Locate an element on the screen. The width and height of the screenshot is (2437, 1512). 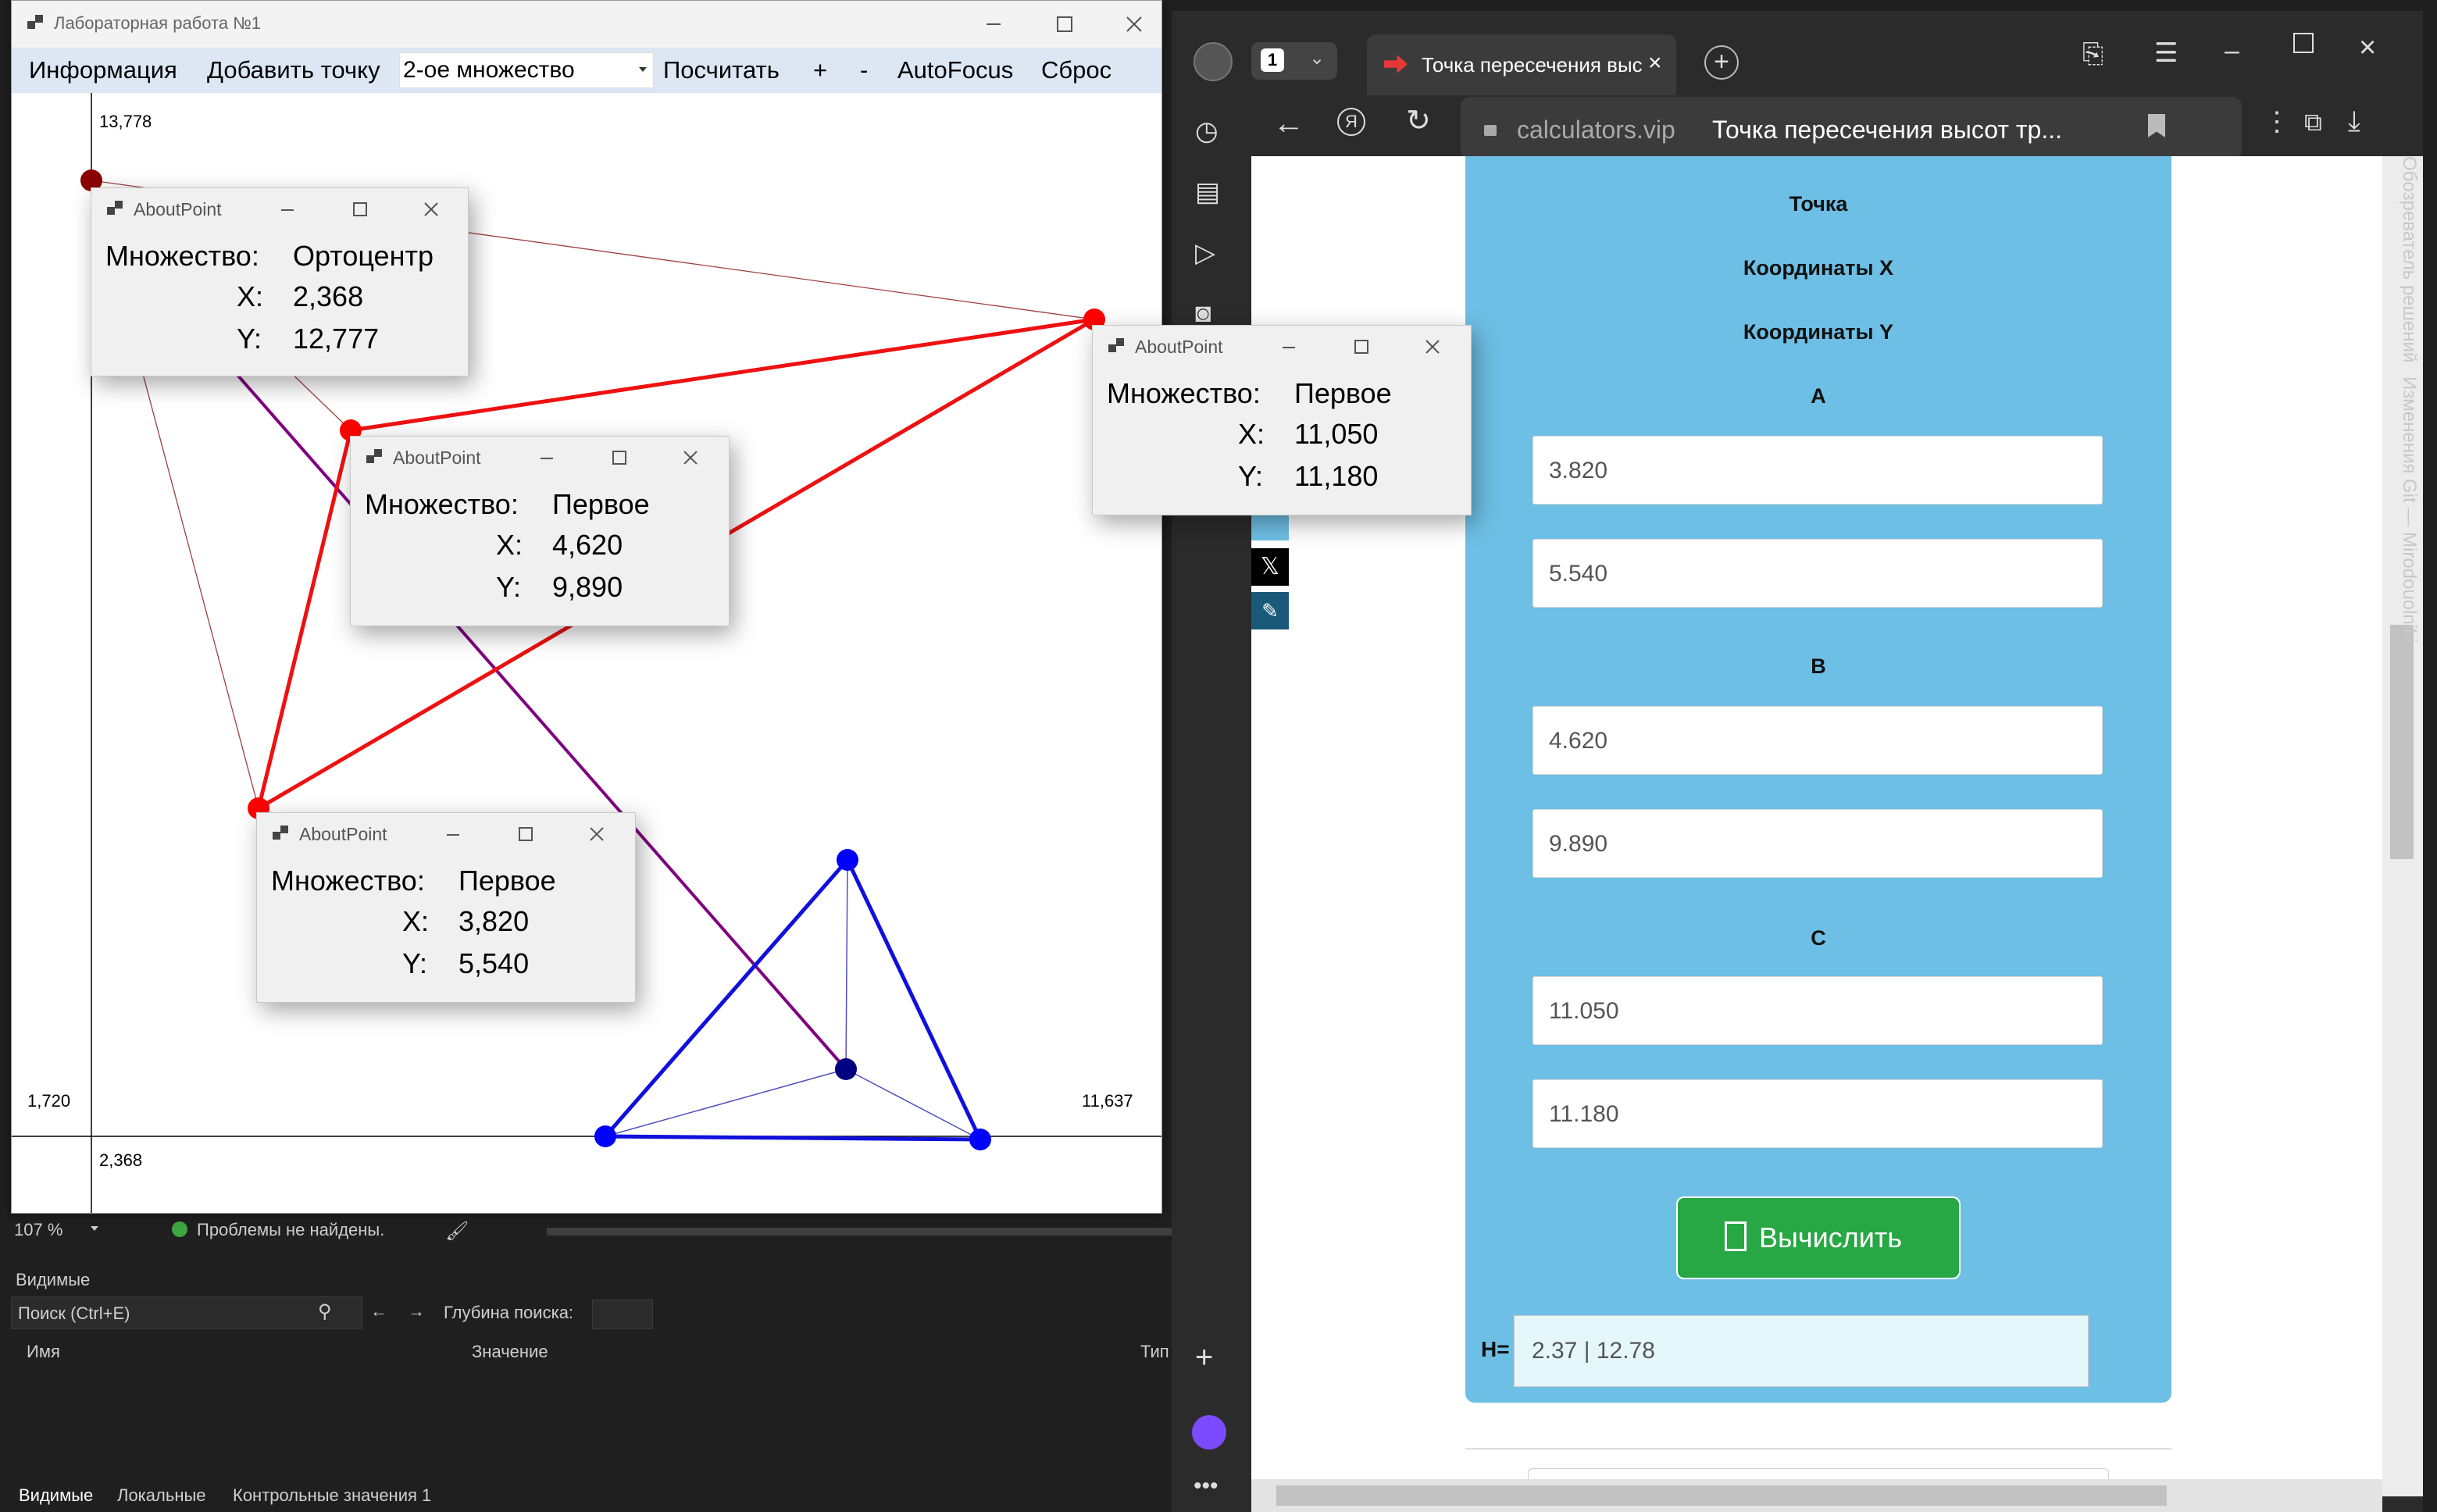
menu-autofocus: AutoFocus is located at coordinates (955, 70).